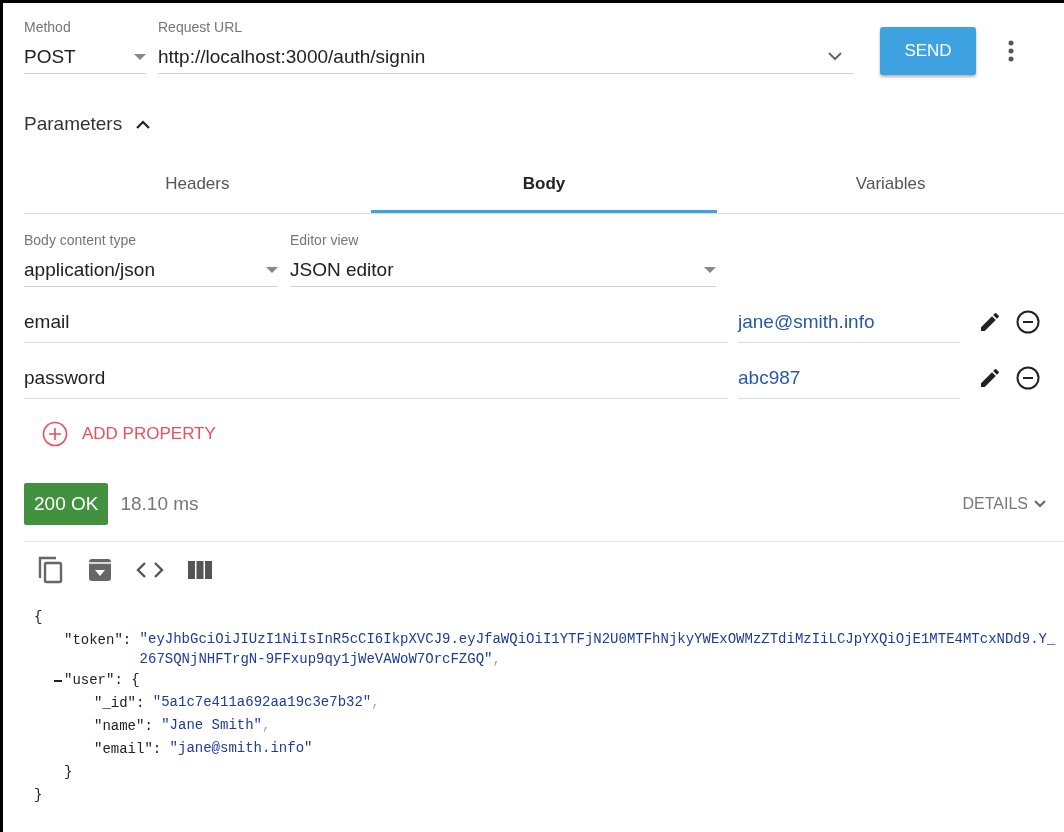 Image resolution: width=1064 pixels, height=832 pixels. Describe the element at coordinates (151, 270) in the screenshot. I see `content-type-select: application/json` at that location.